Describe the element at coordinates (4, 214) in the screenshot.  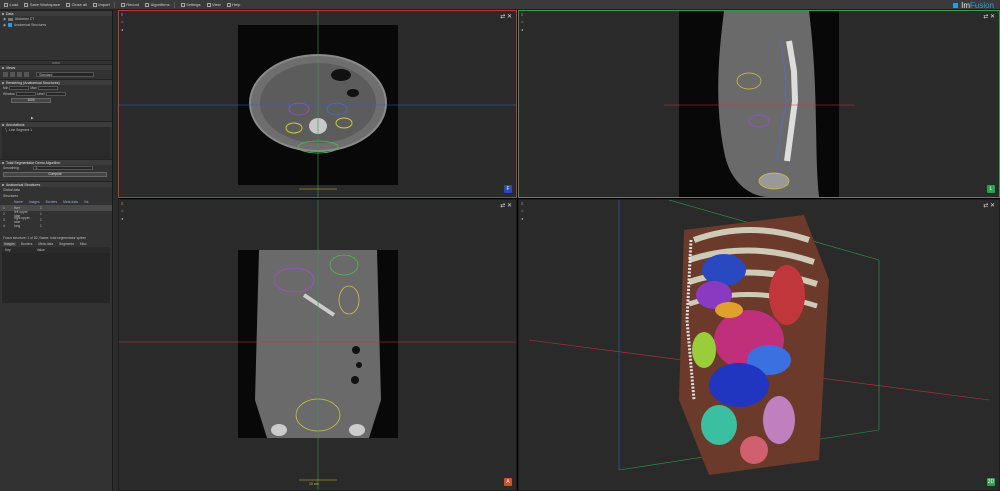
I see `table-cell-num: 2` at that location.